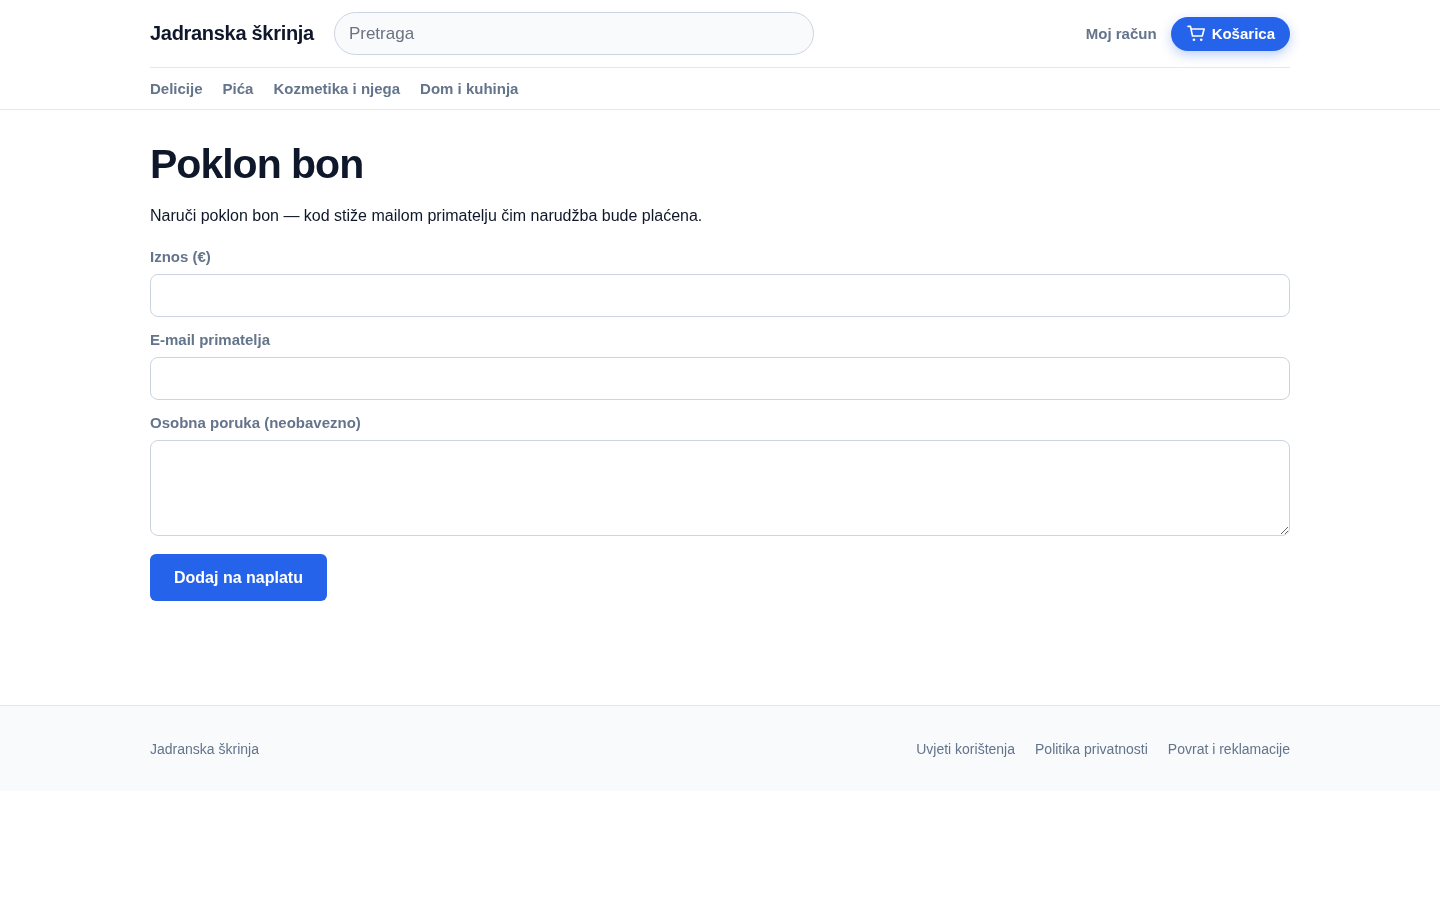  What do you see at coordinates (1091, 748) in the screenshot?
I see `footer-link: Politika privatnosti` at bounding box center [1091, 748].